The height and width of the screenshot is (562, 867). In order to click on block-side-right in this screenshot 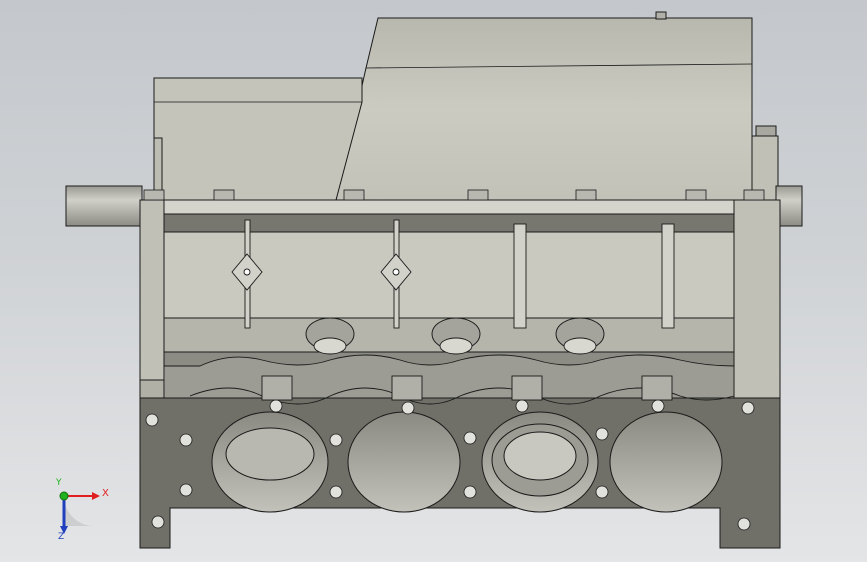, I will do `click(757, 300)`.